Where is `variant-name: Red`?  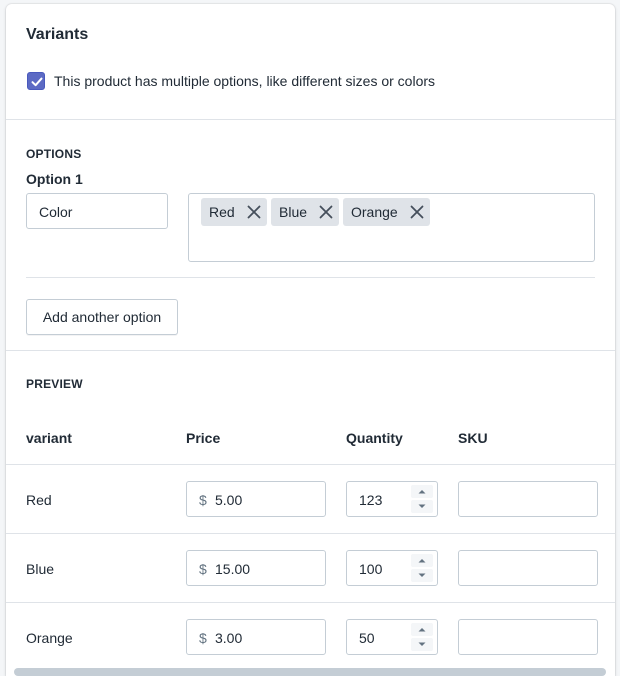
variant-name: Red is located at coordinates (39, 500).